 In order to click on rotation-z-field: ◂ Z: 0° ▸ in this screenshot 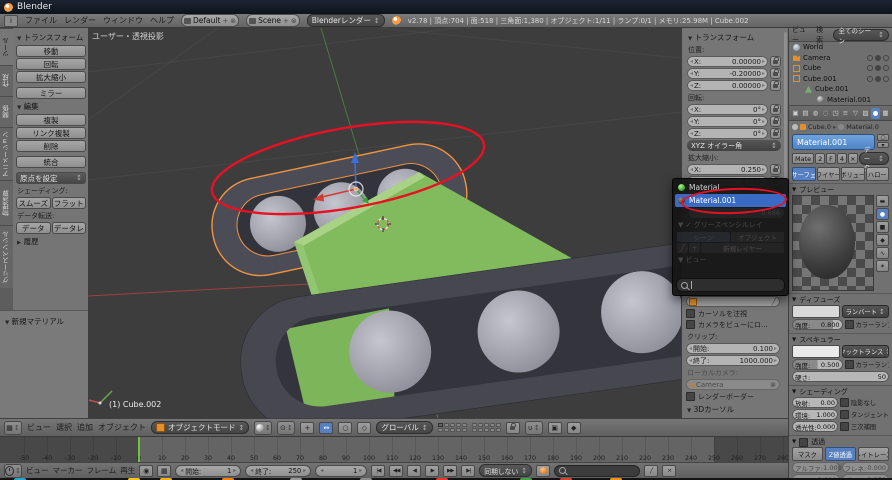, I will do `click(727, 133)`.